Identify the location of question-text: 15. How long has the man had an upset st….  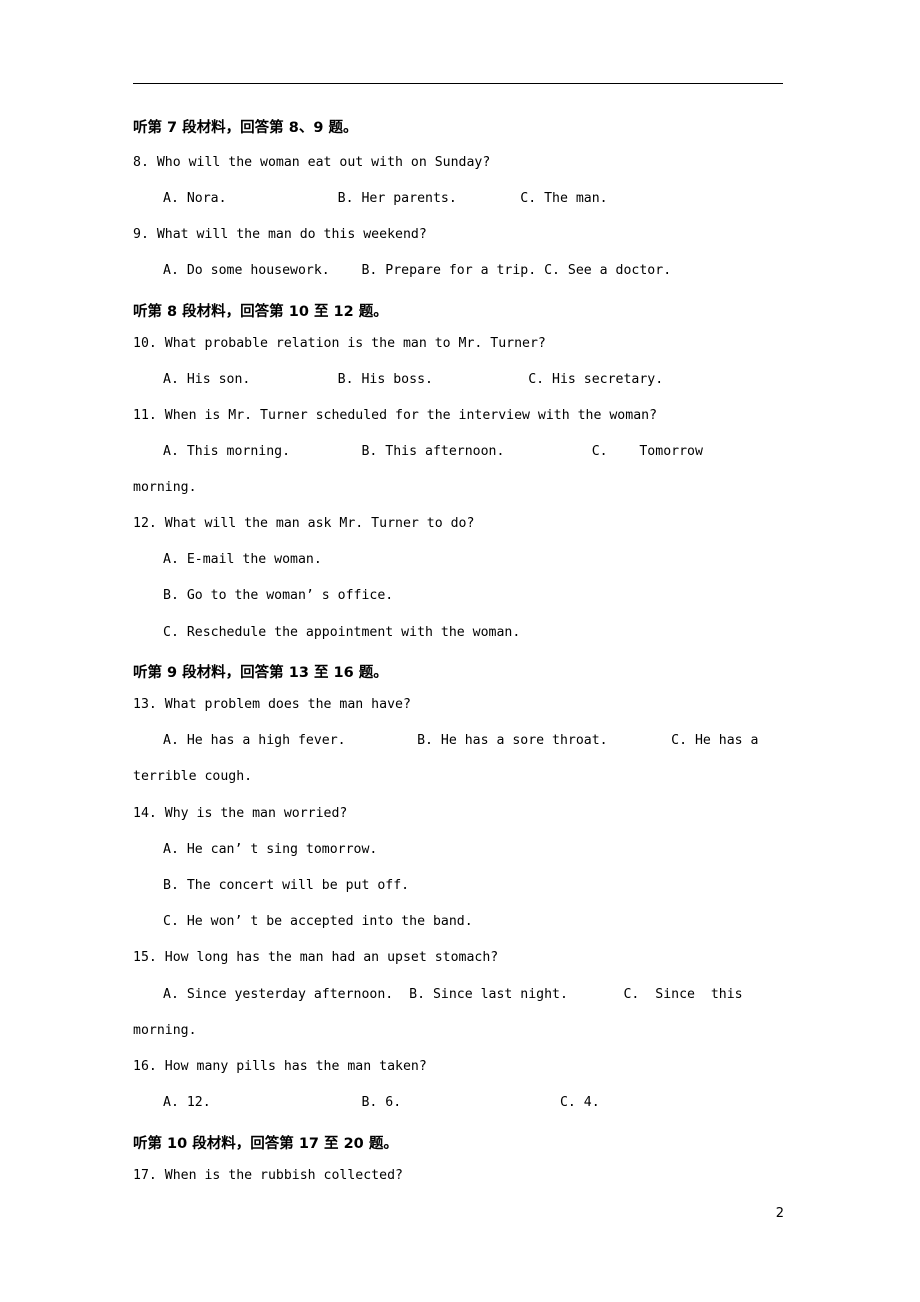
(316, 957).